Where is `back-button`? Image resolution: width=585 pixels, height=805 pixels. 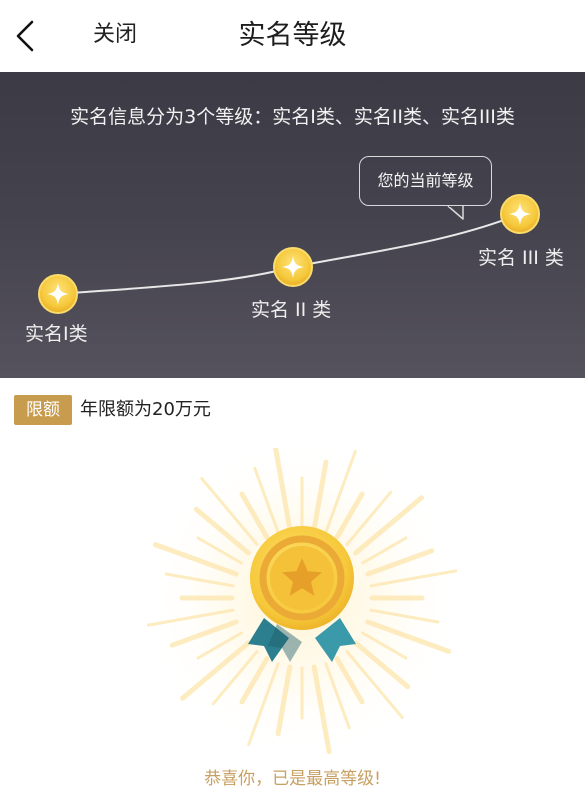
back-button is located at coordinates (27, 36).